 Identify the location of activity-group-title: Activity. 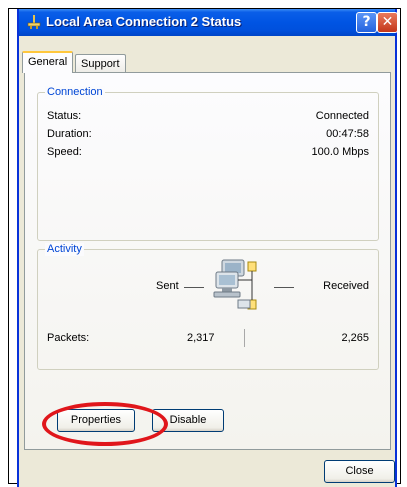
(64, 249).